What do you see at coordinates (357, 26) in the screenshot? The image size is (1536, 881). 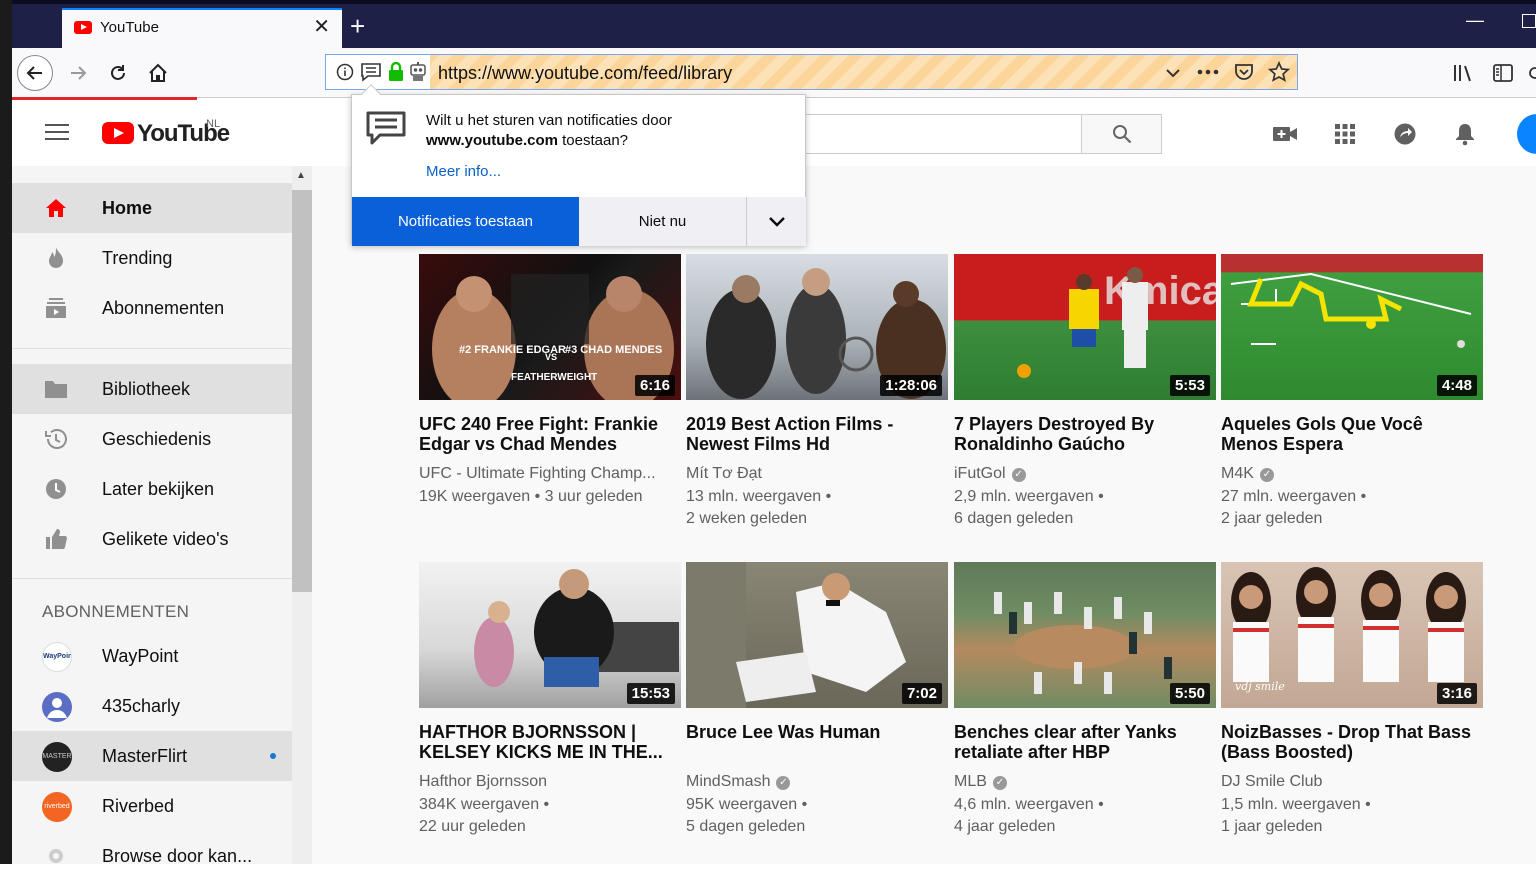 I see `new-tab-button: +` at bounding box center [357, 26].